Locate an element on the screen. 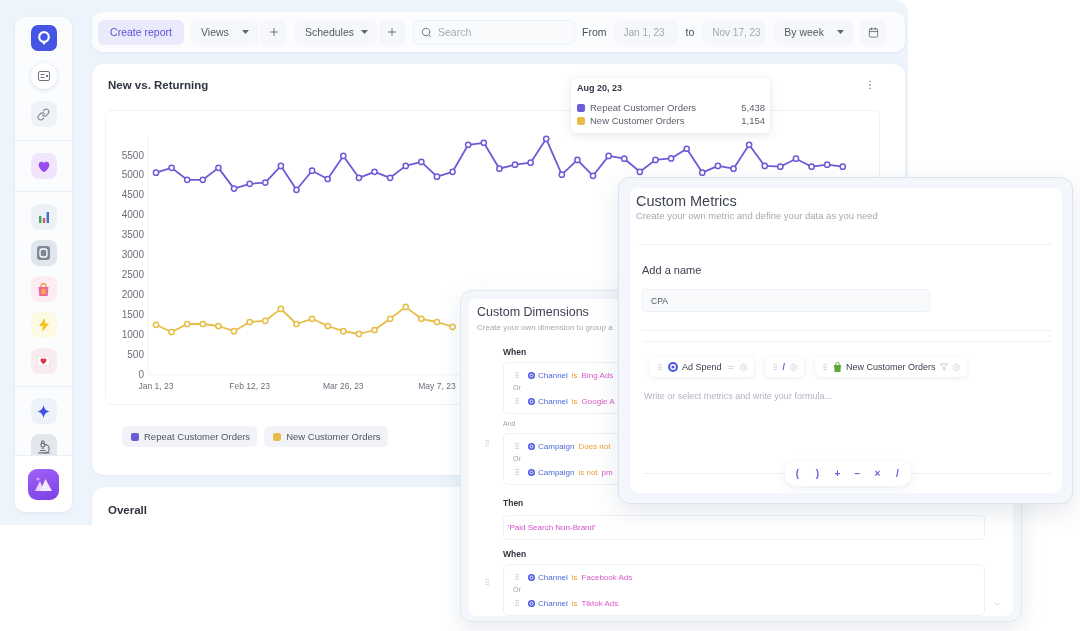 This screenshot has height=631, width=1080. tooltip-label: Repeat Customer Orders is located at coordinates (644, 107).